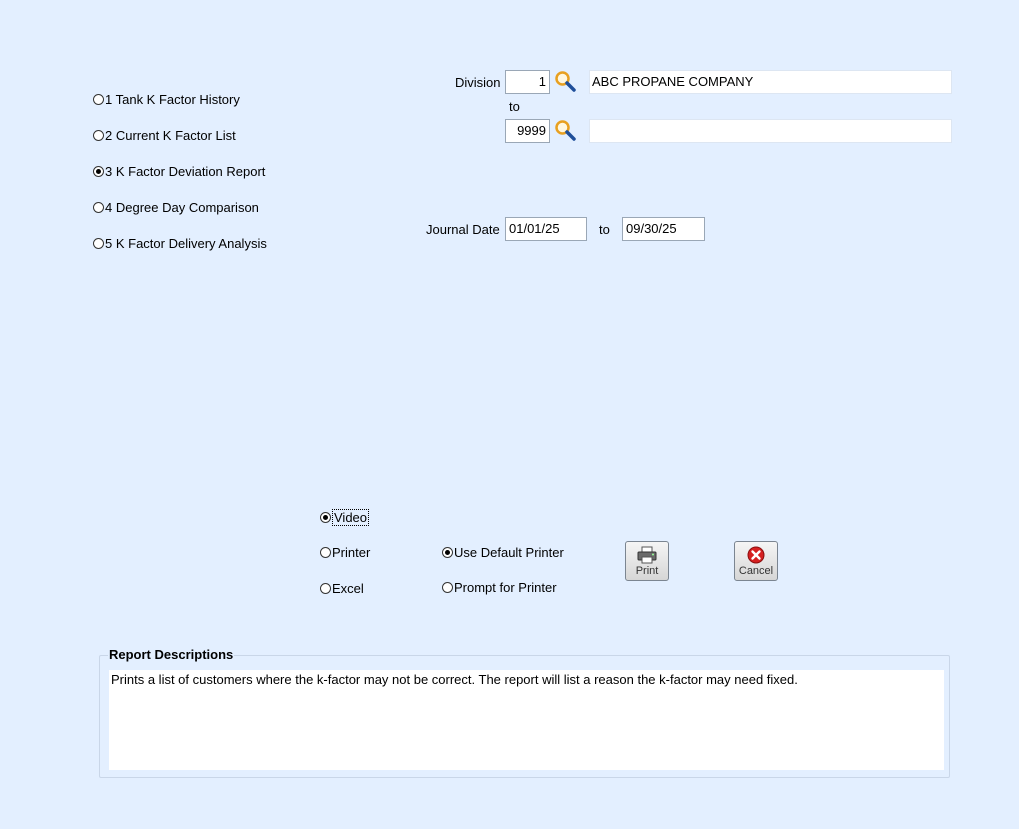 The width and height of the screenshot is (1019, 829). What do you see at coordinates (514, 106) in the screenshot?
I see `division-to-label: to` at bounding box center [514, 106].